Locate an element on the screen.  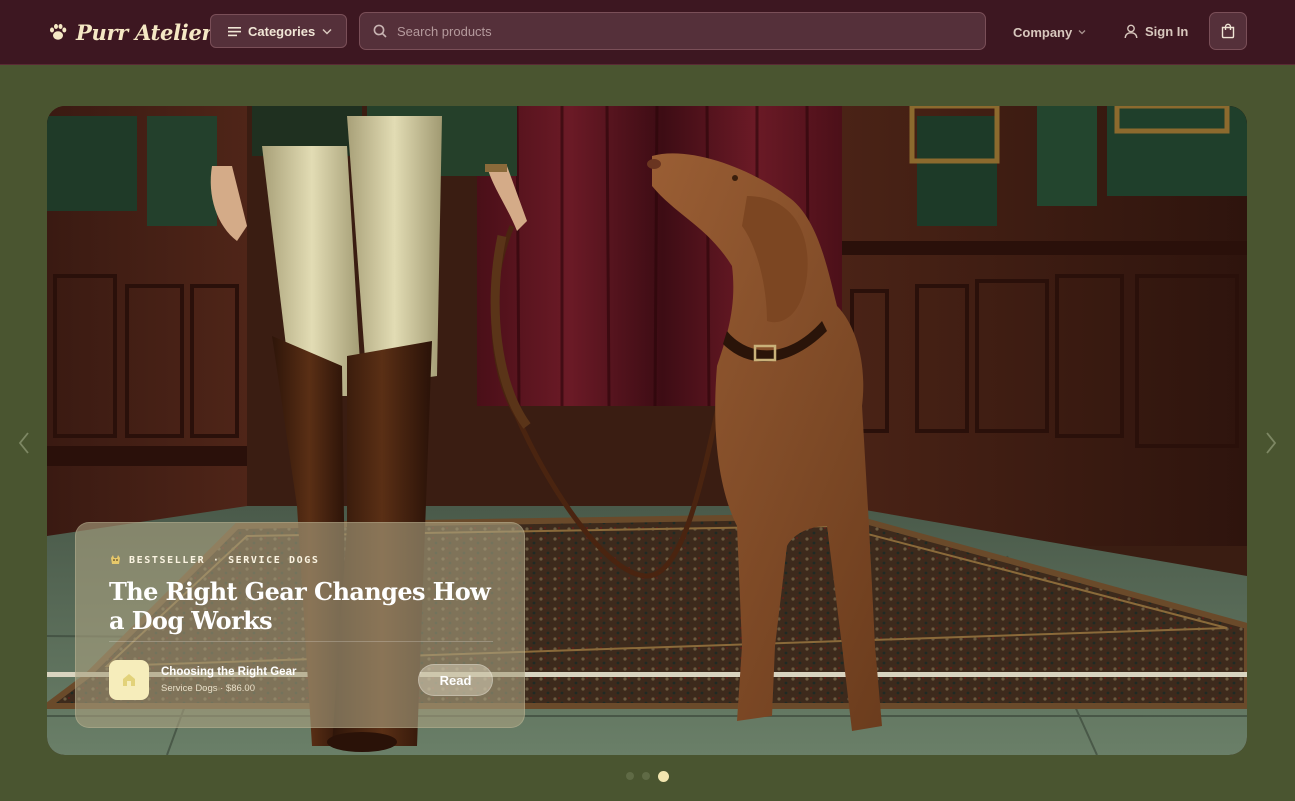
hero-tagline: BESTSELLER · SERVICE DOGS is located at coordinates (214, 560).